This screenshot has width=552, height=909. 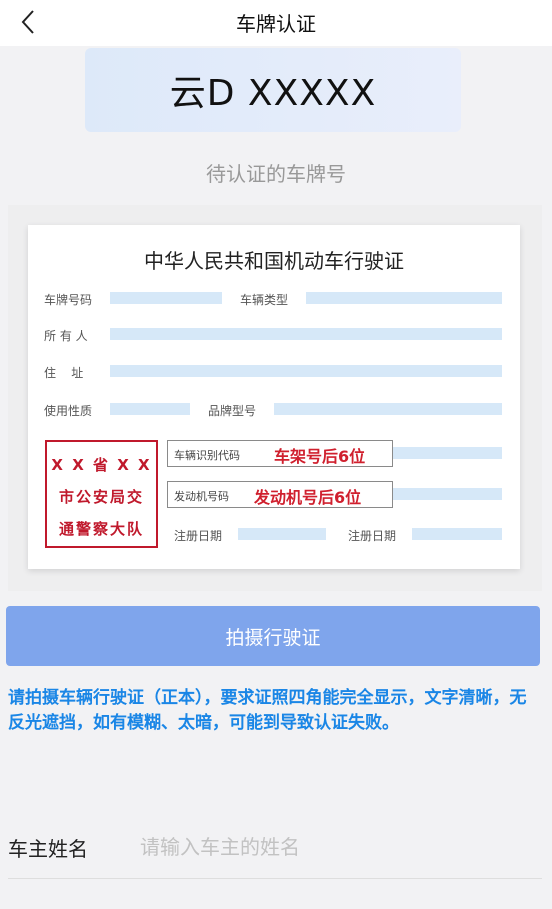 I want to click on owner-name-row: 车主姓名, so click(x=276, y=847).